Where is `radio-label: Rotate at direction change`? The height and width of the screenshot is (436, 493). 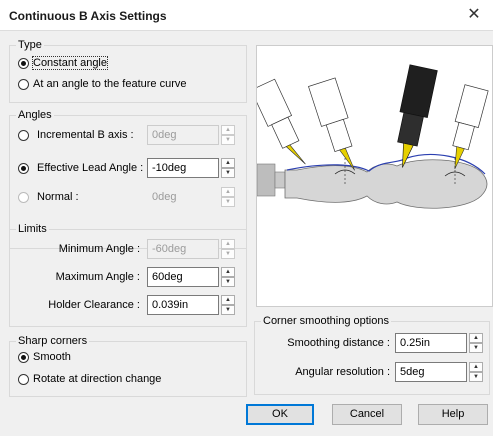 radio-label: Rotate at direction change is located at coordinates (97, 379).